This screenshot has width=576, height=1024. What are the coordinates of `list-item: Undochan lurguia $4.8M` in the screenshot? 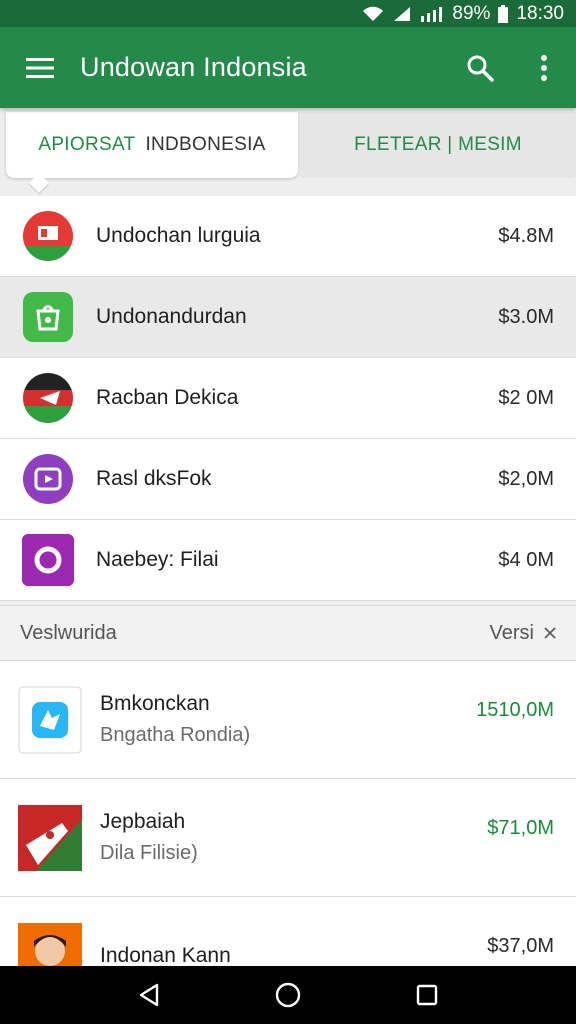 It's located at (288, 236).